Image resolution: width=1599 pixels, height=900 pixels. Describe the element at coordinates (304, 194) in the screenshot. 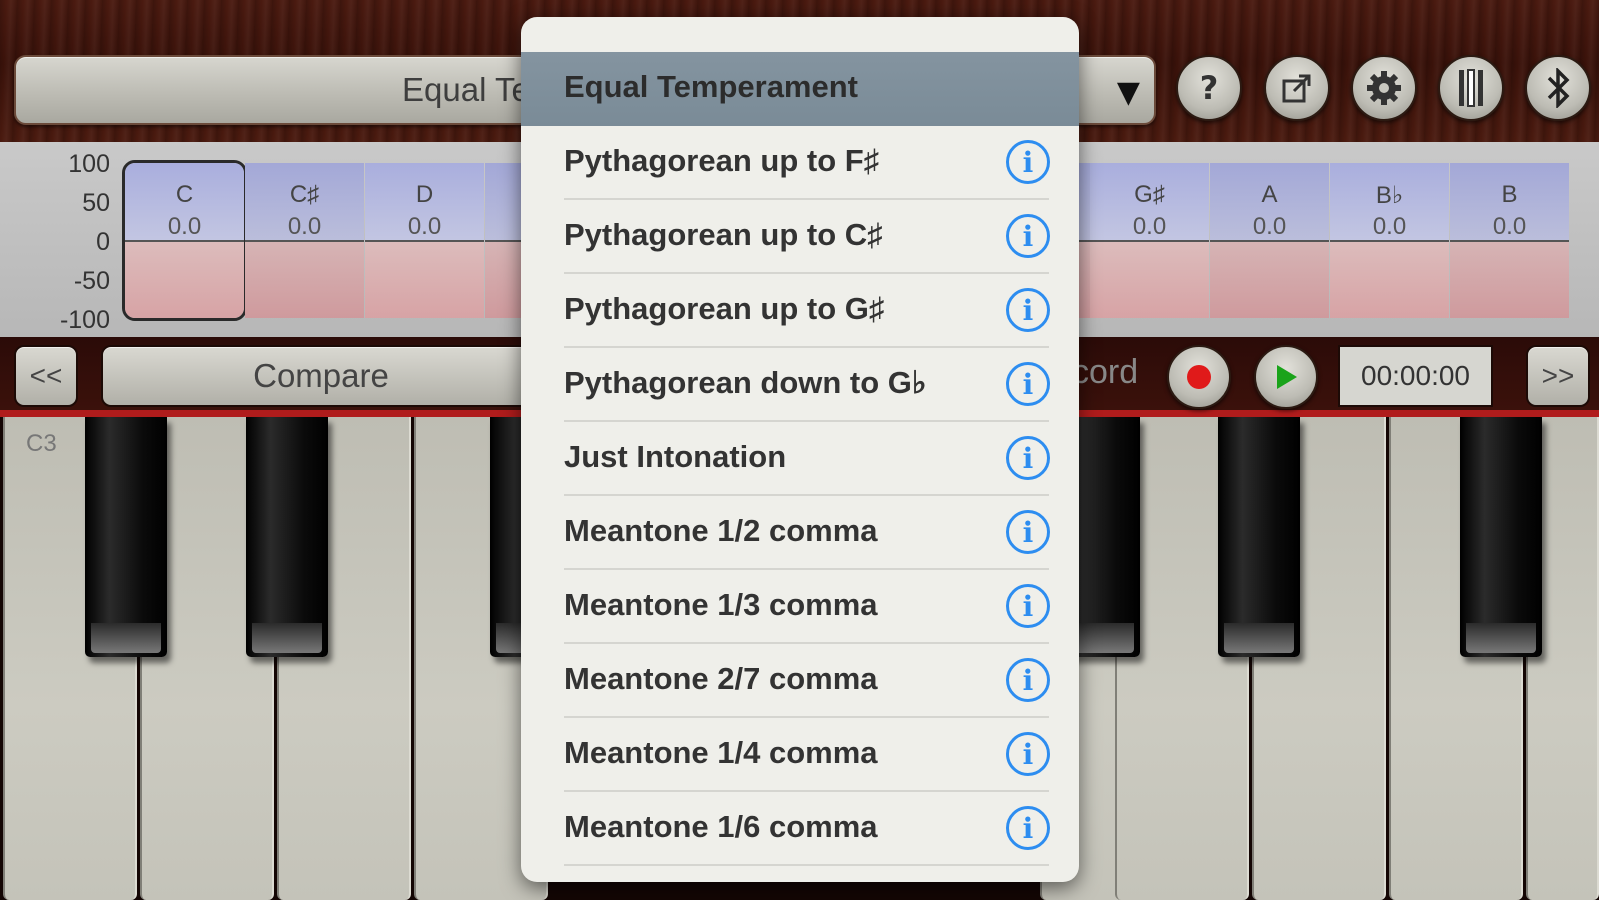

I see `note-name: C♯` at that location.